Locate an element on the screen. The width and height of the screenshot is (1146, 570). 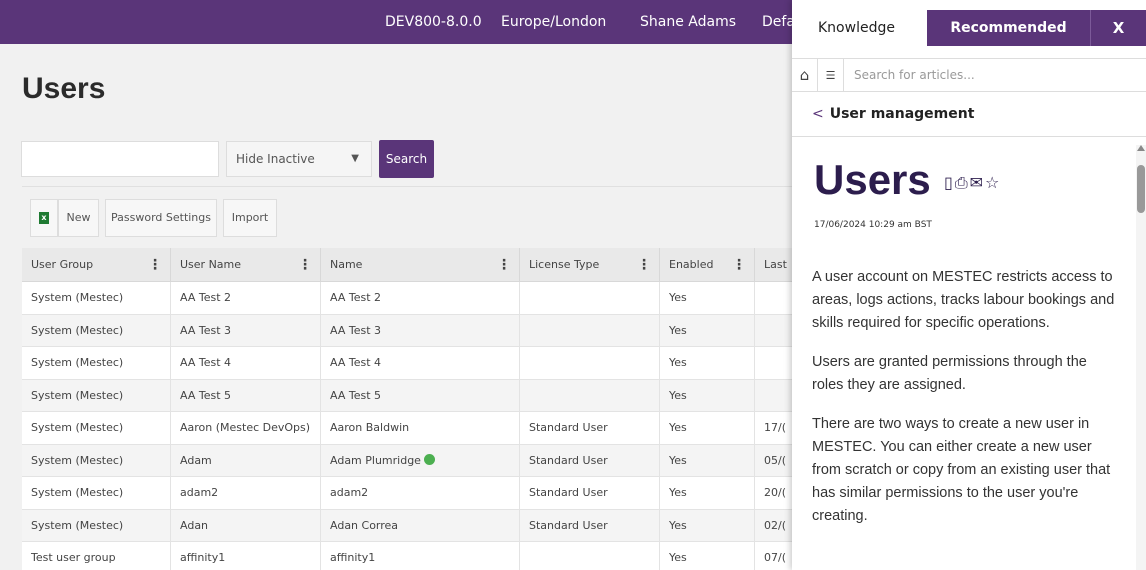
excel-icon: x is located at coordinates (44, 218).